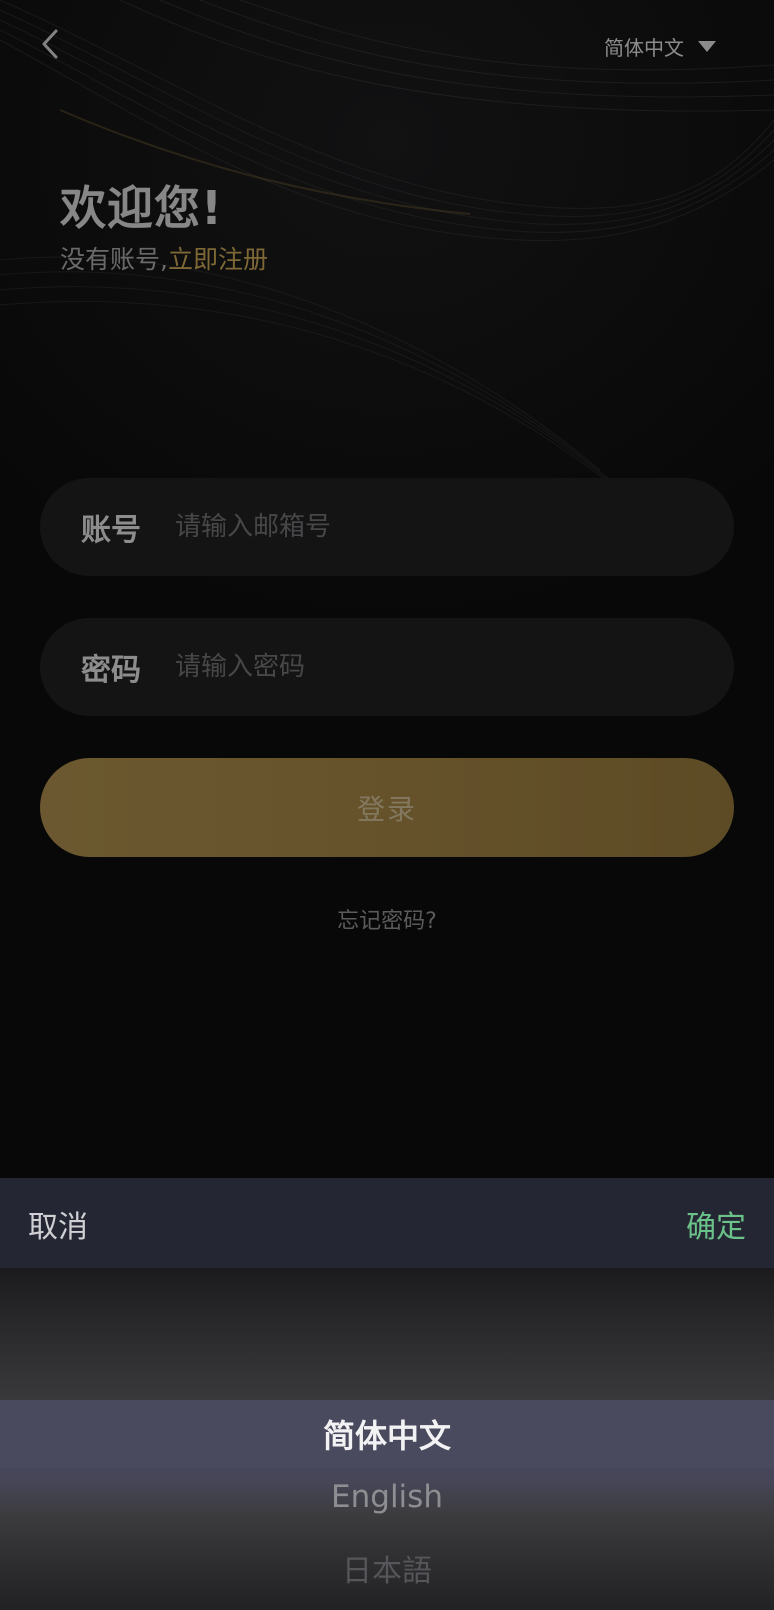  What do you see at coordinates (387, 1497) in the screenshot?
I see `picker-option-english: English` at bounding box center [387, 1497].